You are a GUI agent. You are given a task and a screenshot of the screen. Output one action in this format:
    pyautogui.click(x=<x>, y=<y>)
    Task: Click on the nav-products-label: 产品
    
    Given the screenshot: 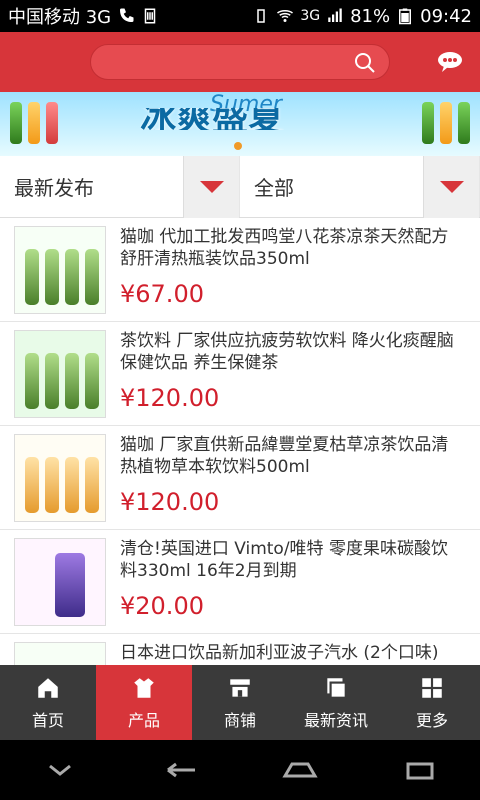 What is the action you would take?
    pyautogui.click(x=143, y=720)
    